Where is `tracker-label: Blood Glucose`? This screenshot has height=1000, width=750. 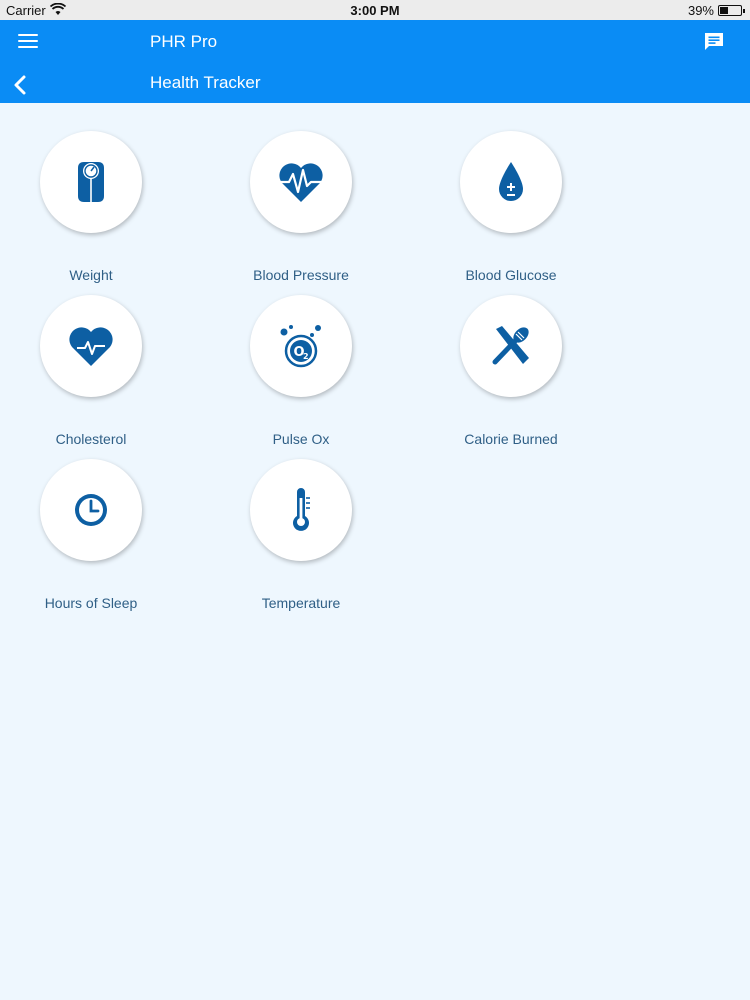 tracker-label: Blood Glucose is located at coordinates (511, 275).